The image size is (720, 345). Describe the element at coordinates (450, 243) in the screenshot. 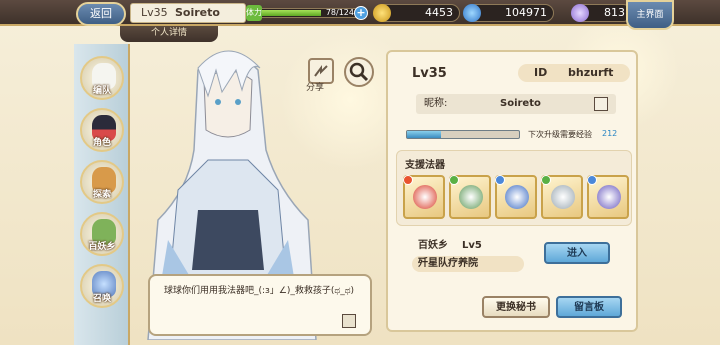

I see `village-info: 百妖乡 Lv5` at that location.